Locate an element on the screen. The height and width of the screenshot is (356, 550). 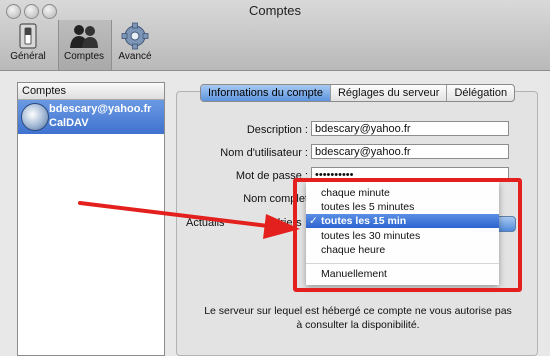
description-field: bdescary@yahoo.fr is located at coordinates (410, 128).